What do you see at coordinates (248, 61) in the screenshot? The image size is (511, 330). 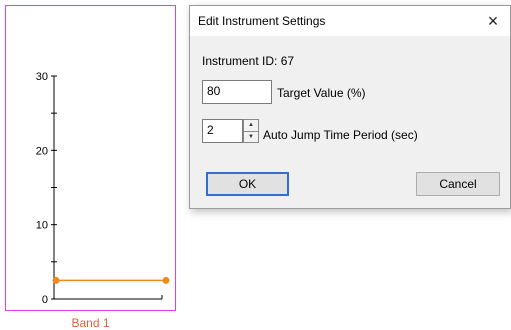 I see `instrument-id-label: Instrument ID: 67` at bounding box center [248, 61].